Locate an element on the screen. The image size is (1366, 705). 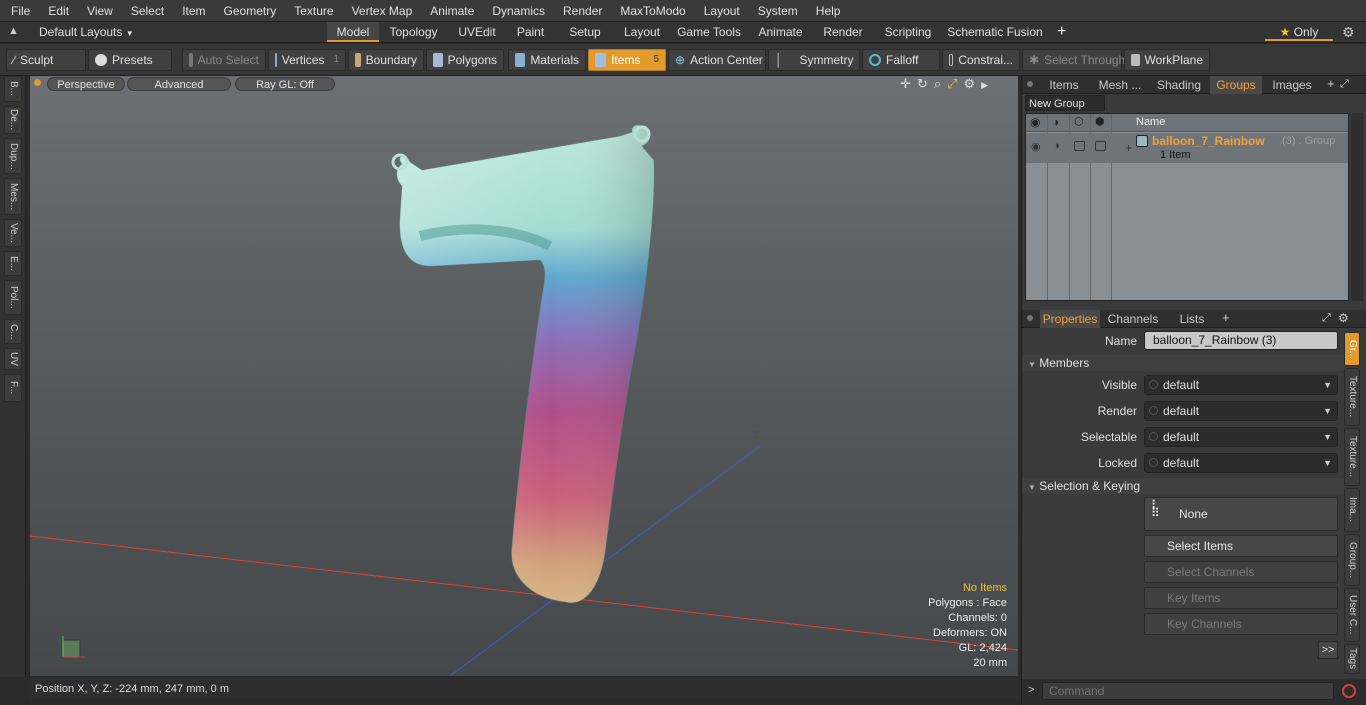
menu-dynamics: Dynamics is located at coordinates (518, 11).